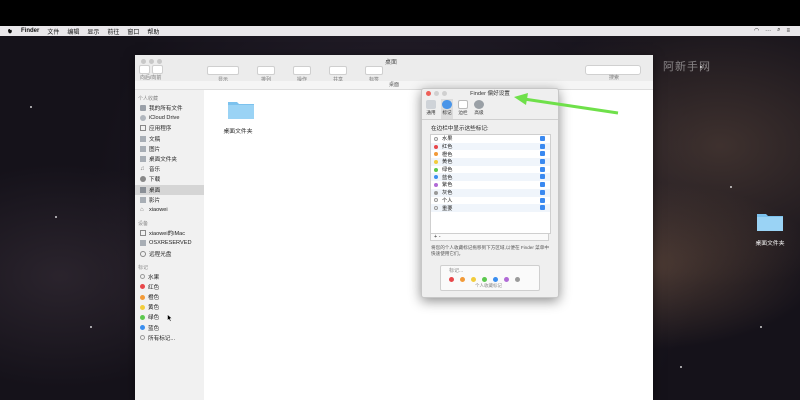  What do you see at coordinates (144, 69) in the screenshot?
I see `back-button` at bounding box center [144, 69].